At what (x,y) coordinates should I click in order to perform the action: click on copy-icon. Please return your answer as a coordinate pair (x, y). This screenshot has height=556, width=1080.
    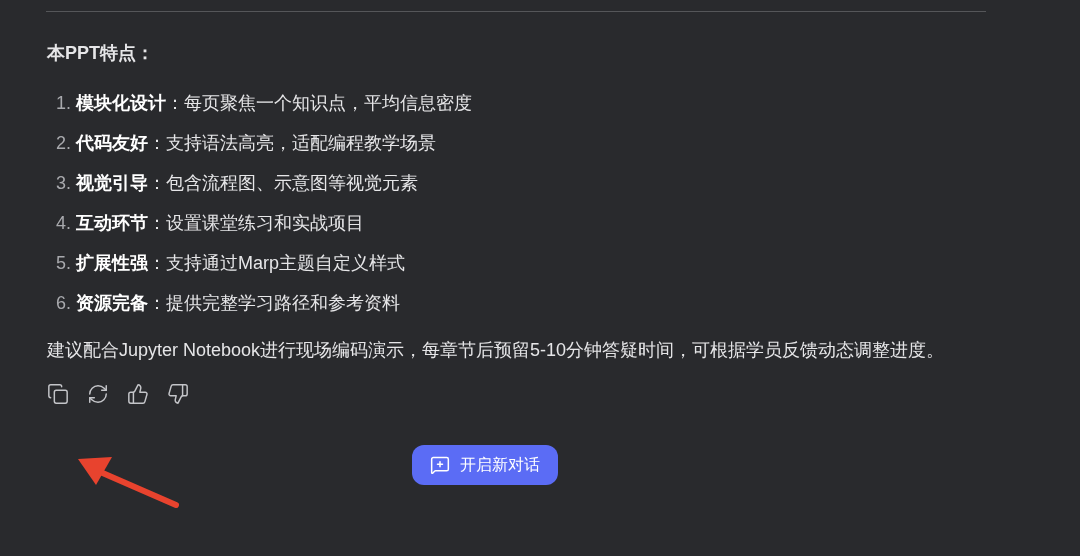
    Looking at the image, I should click on (58, 394).